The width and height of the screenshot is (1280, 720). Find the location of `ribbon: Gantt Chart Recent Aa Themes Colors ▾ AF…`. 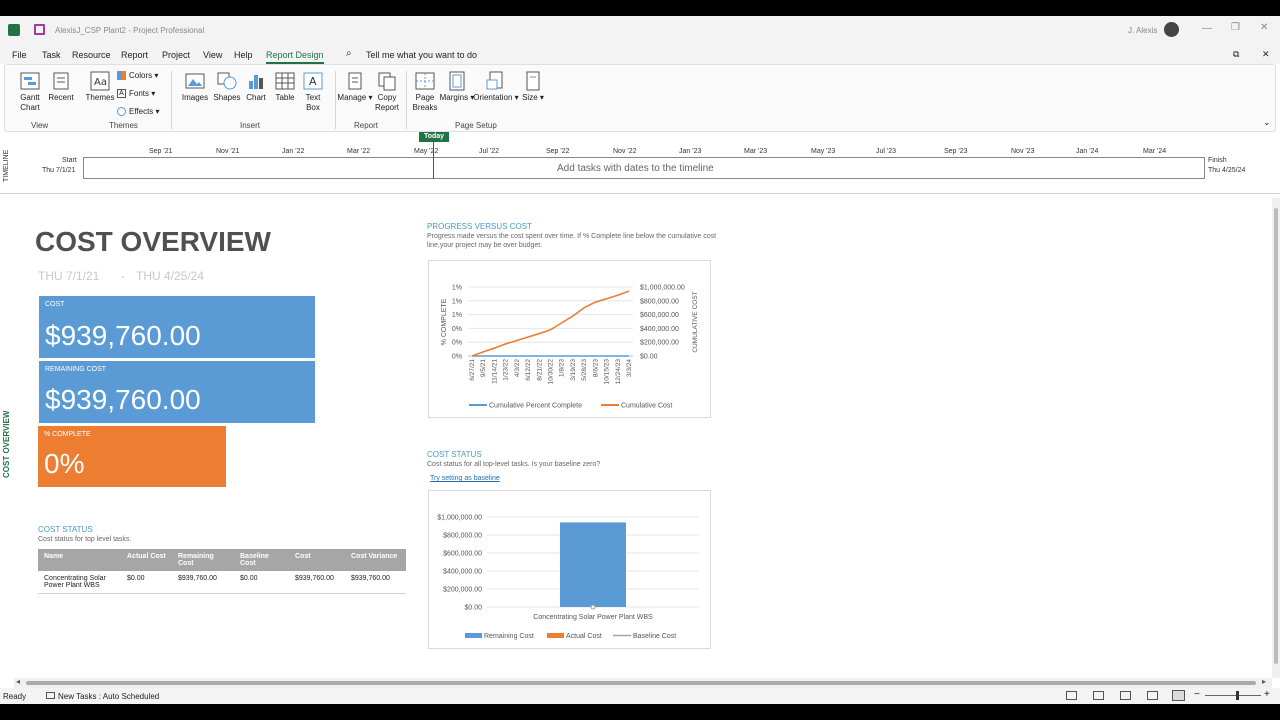

ribbon: Gantt Chart Recent Aa Themes Colors ▾ AF… is located at coordinates (640, 98).